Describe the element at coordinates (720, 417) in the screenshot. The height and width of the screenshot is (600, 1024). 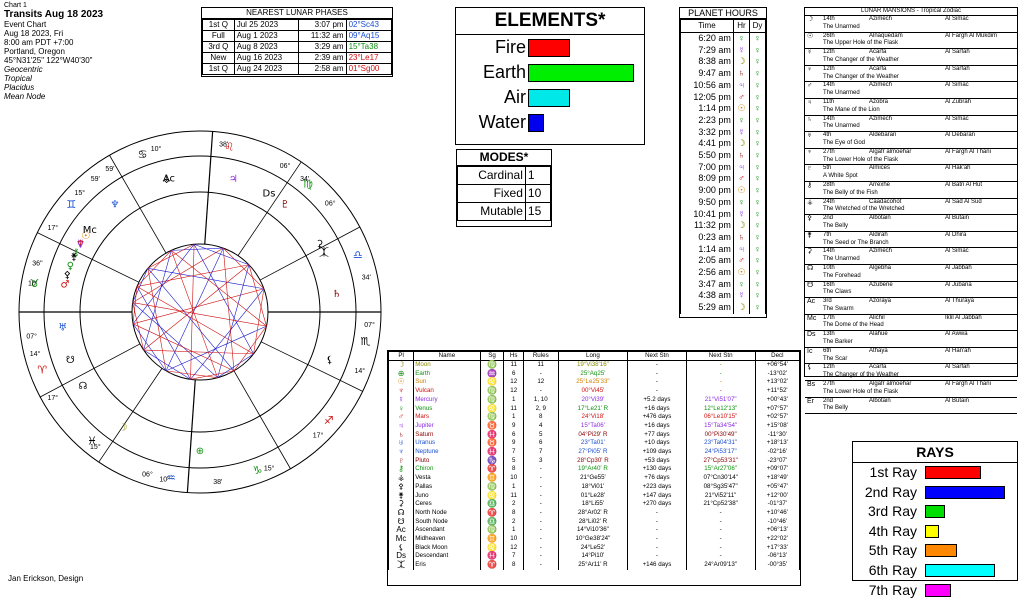
I see `planet-next-station-pos: 06°Le10'15"` at that location.